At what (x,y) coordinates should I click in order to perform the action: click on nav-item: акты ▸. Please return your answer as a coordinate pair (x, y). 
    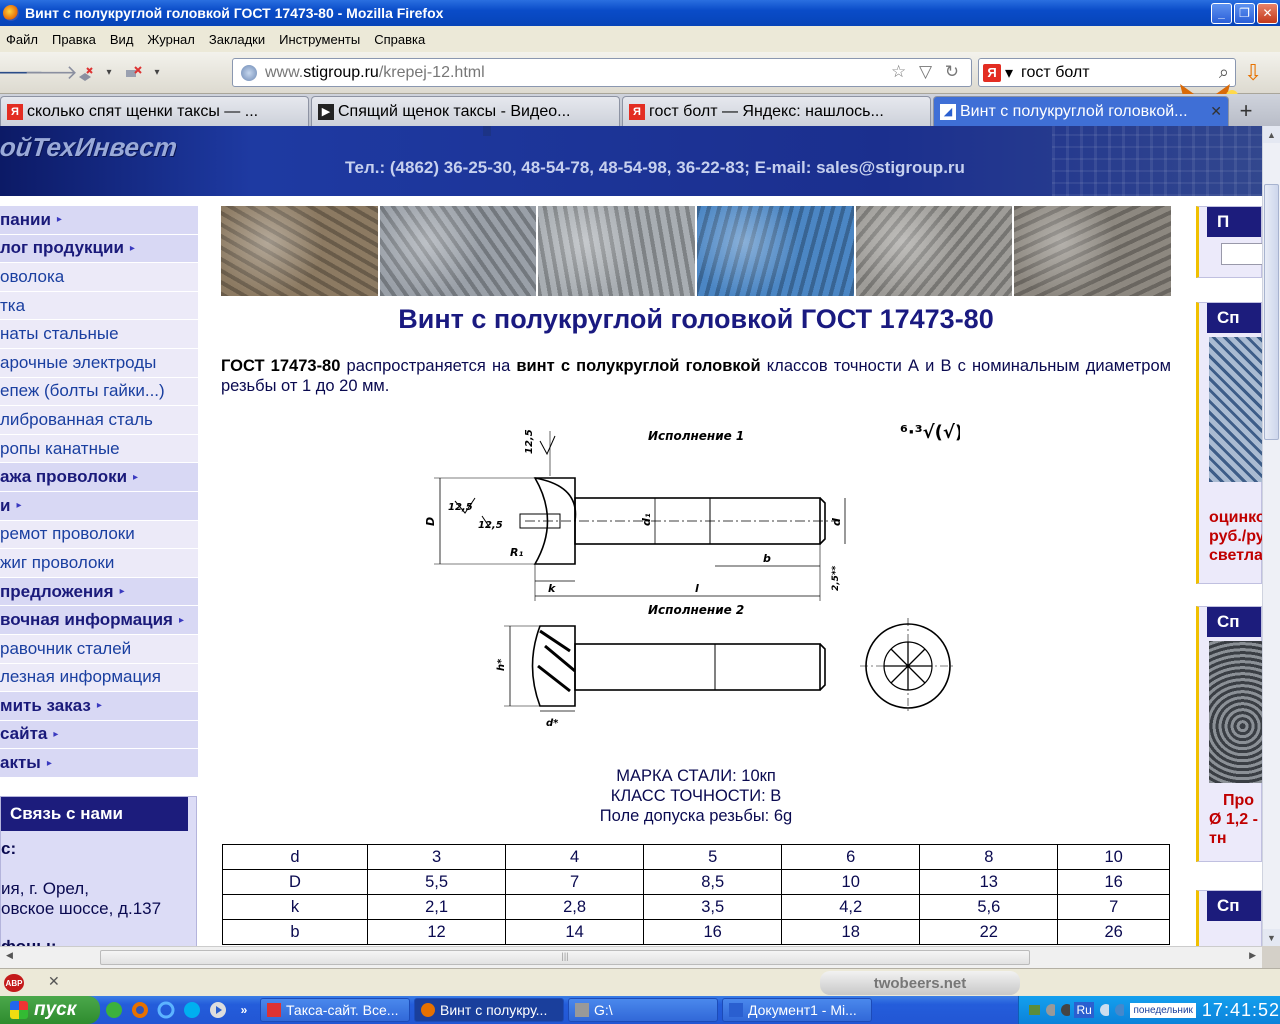
    Looking at the image, I should click on (99, 763).